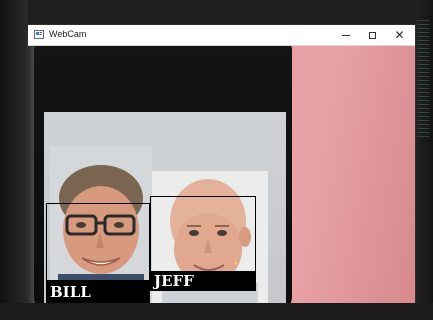 The width and height of the screenshot is (433, 320). What do you see at coordinates (203, 281) in the screenshot?
I see `detection-label-jeff: JEFF` at bounding box center [203, 281].